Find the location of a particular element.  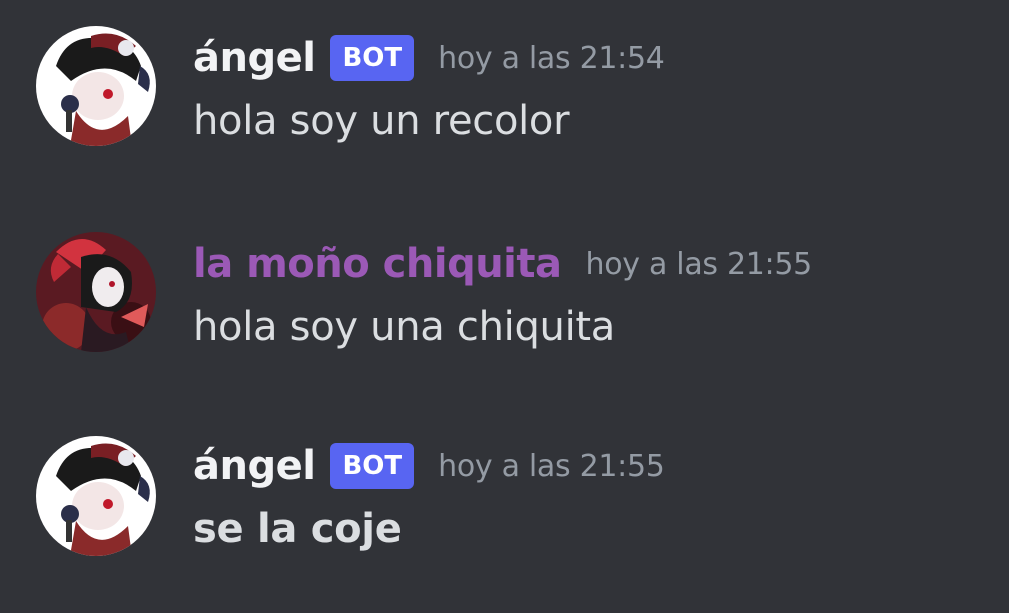

message-text: se la coje is located at coordinates (297, 529).